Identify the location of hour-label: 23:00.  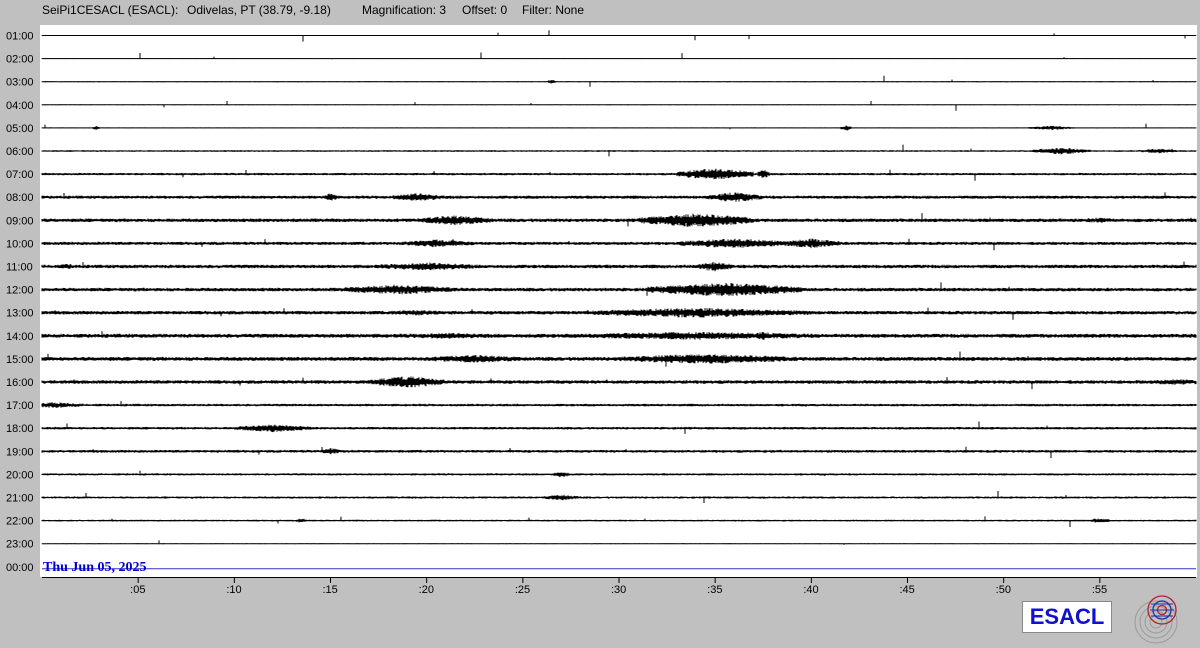
(20, 545).